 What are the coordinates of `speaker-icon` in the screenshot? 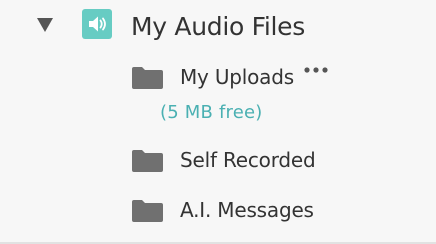 It's located at (97, 24).